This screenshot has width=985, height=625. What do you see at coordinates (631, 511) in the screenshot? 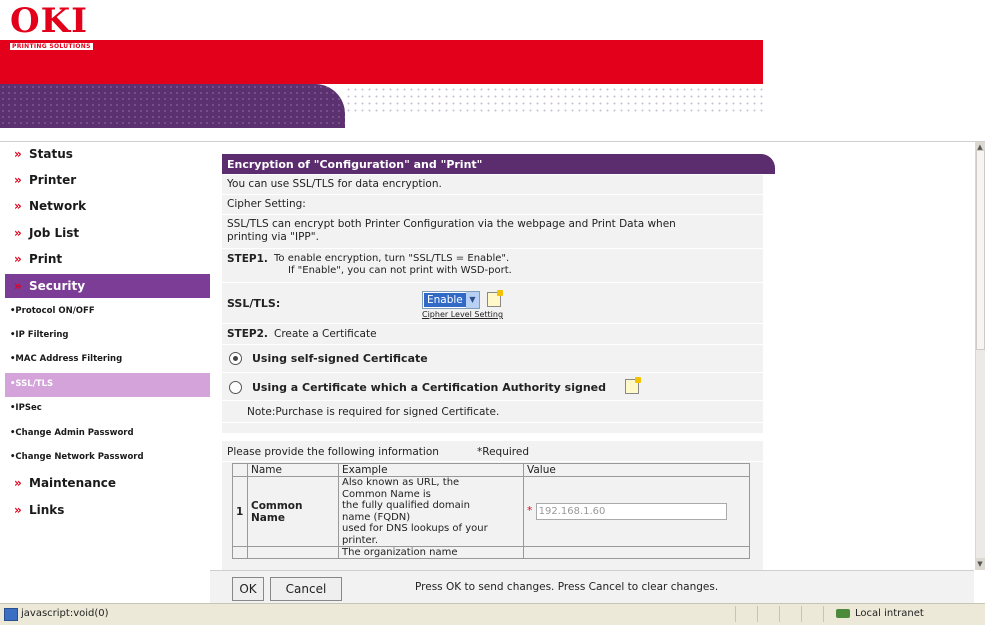
I see `common-name-field` at bounding box center [631, 511].